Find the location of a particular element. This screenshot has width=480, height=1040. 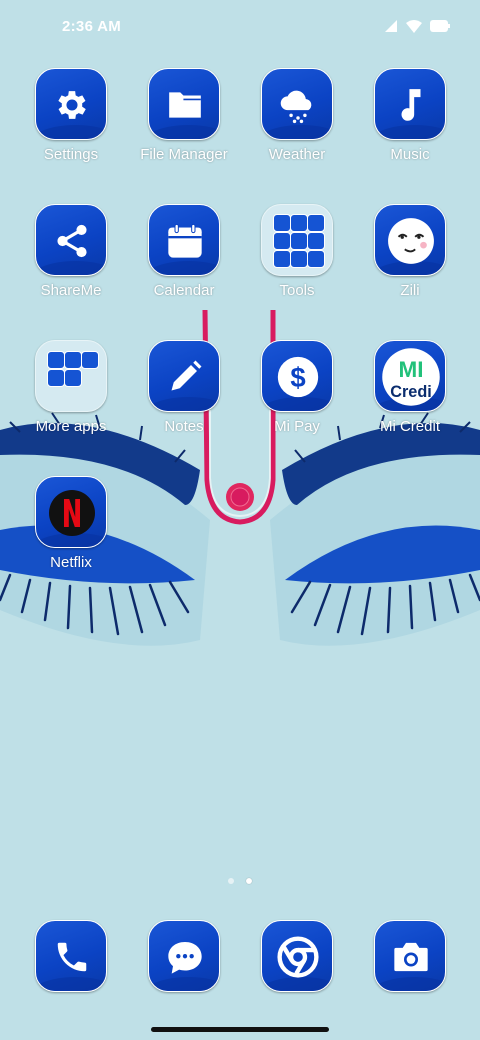

share-icon is located at coordinates (72, 241).